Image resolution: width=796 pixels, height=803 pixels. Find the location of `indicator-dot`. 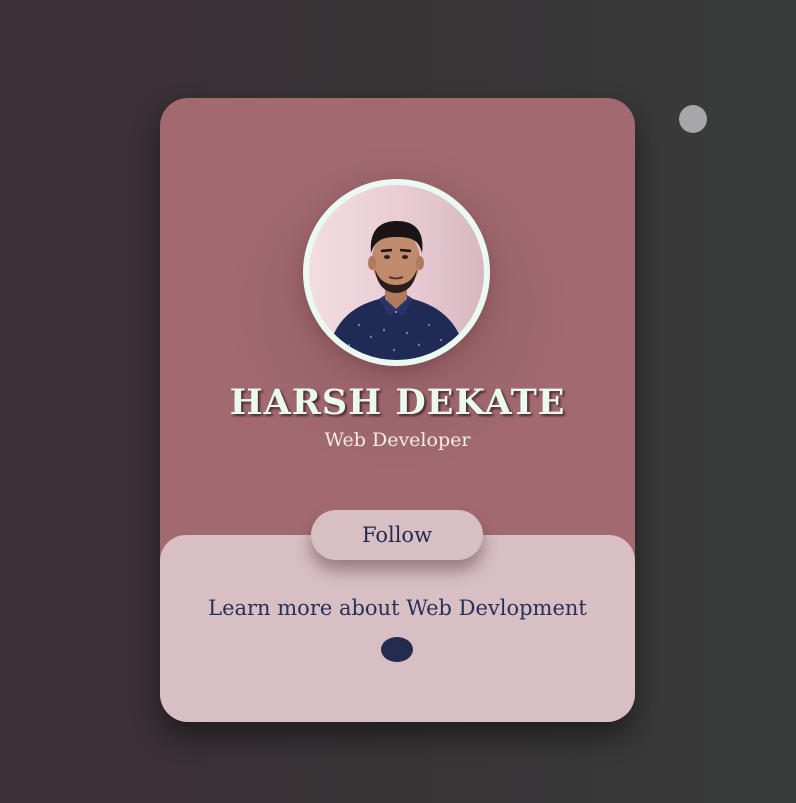

indicator-dot is located at coordinates (397, 649).